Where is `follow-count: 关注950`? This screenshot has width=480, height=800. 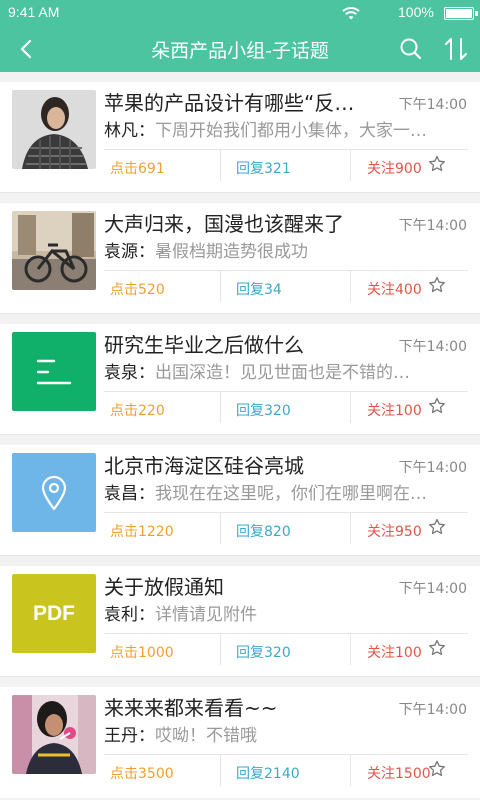 follow-count: 关注950 is located at coordinates (394, 531).